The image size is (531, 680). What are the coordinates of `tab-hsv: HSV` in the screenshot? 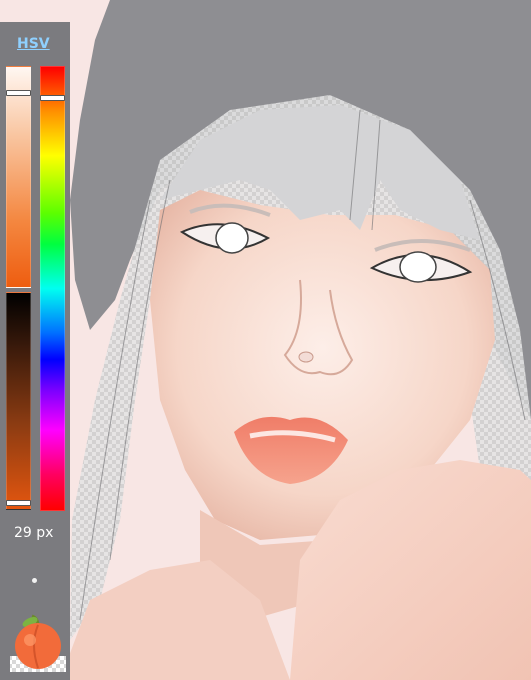 It's located at (33, 44).